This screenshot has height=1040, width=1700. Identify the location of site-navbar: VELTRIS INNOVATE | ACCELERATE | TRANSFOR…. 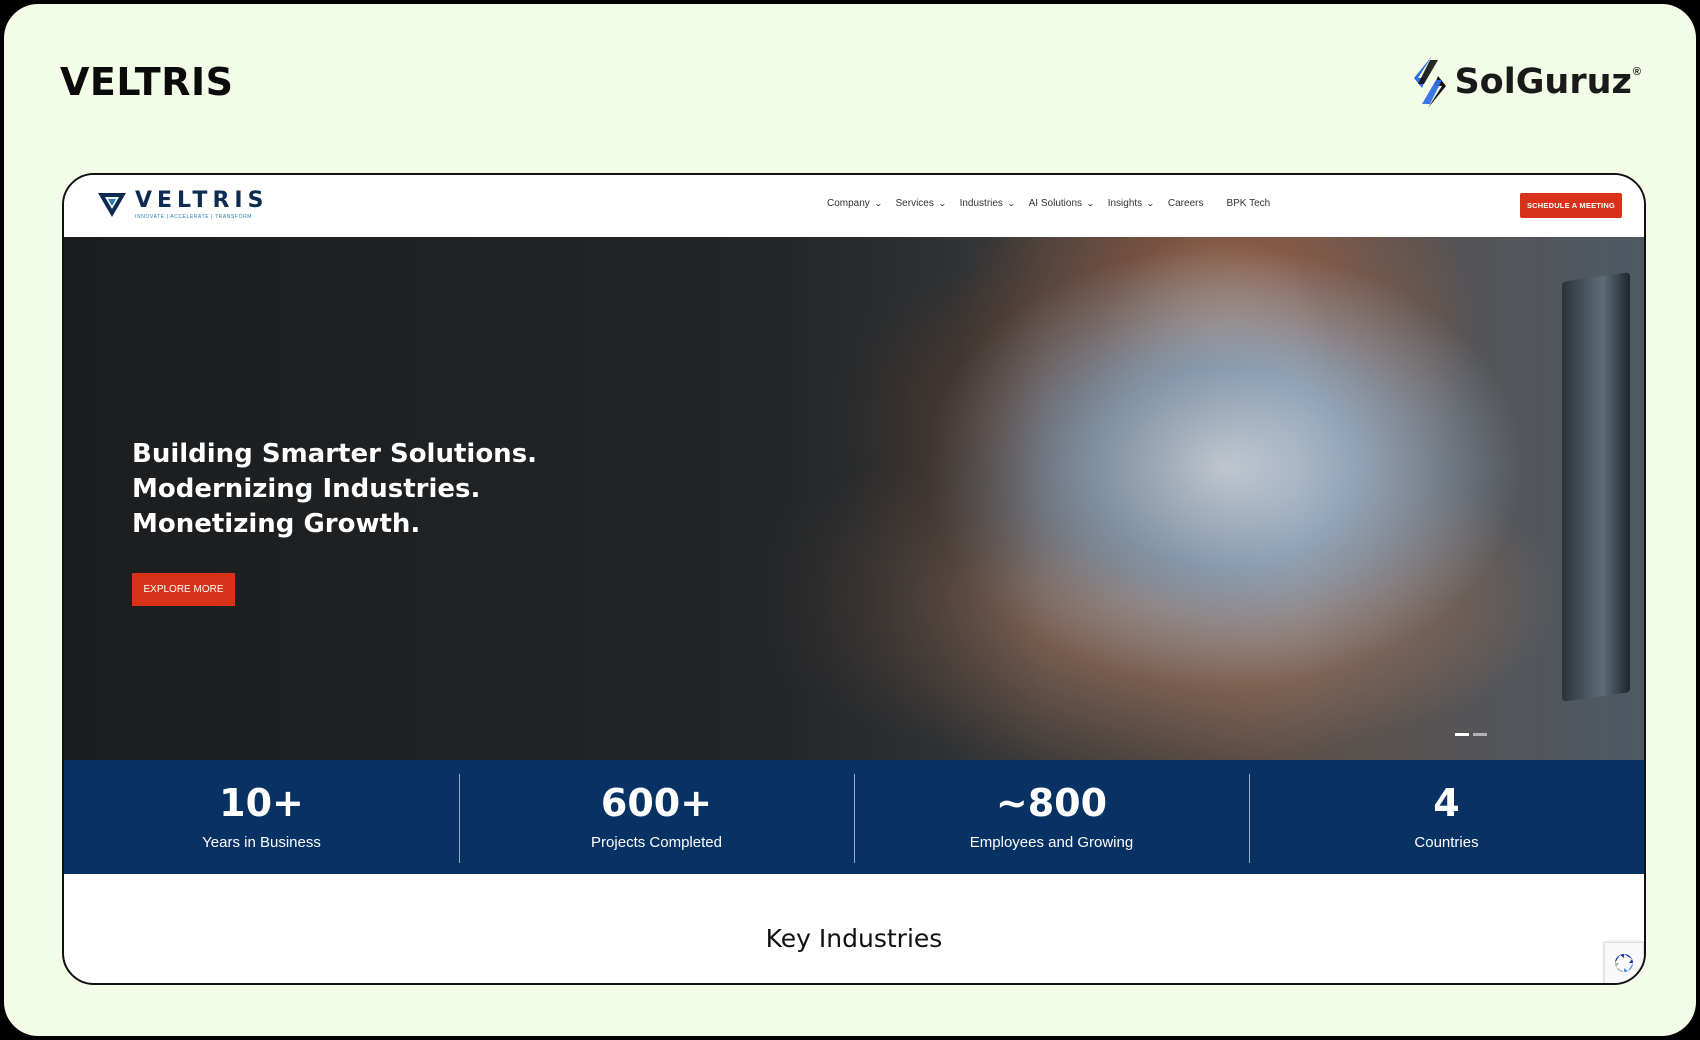
(854, 206).